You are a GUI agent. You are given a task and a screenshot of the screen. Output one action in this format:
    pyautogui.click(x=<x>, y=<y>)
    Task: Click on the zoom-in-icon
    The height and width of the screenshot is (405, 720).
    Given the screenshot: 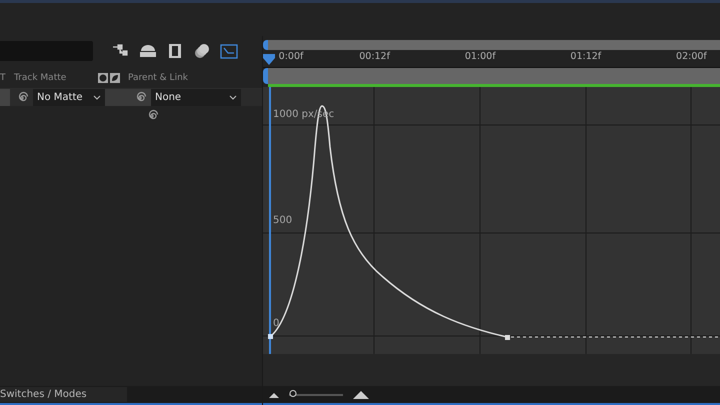 What is the action you would take?
    pyautogui.click(x=361, y=394)
    